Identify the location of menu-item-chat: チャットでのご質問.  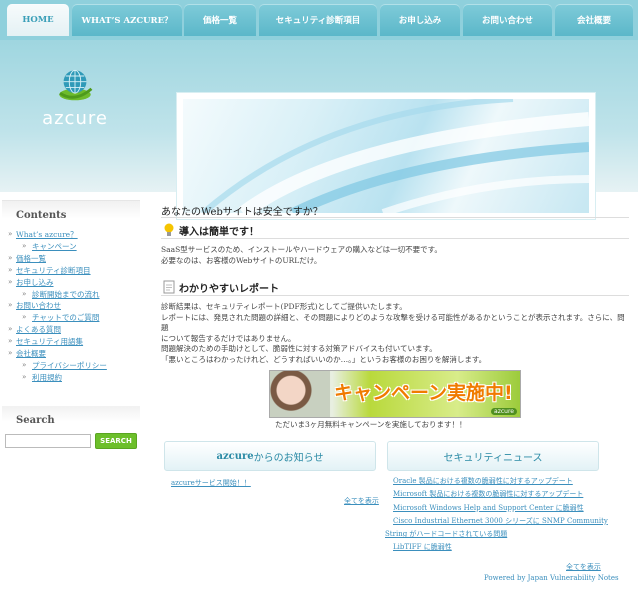
(74, 318).